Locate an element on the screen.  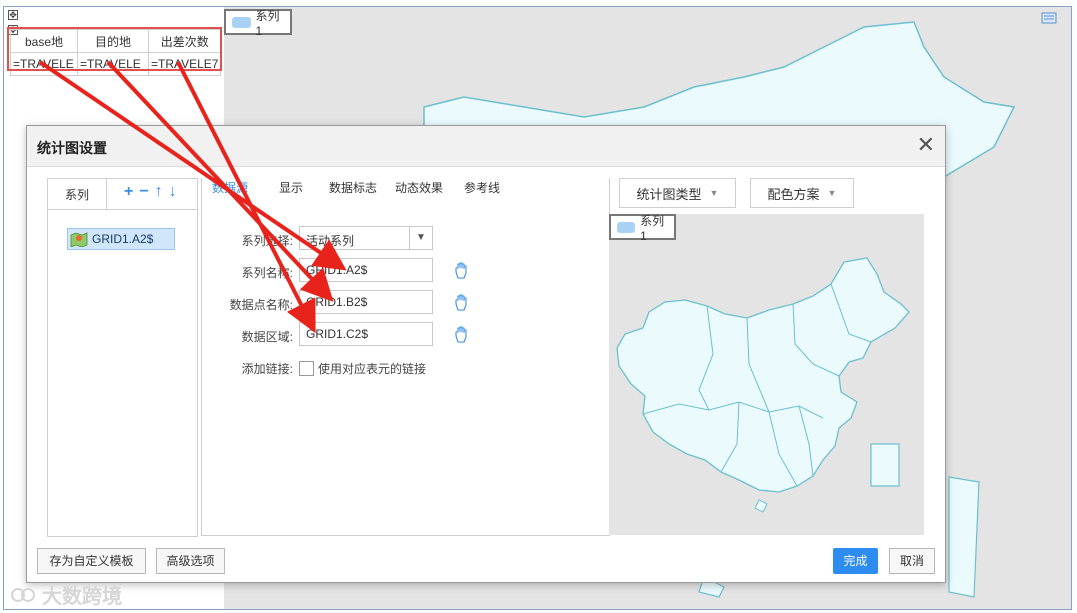
watermark-text: 大数跨境 is located at coordinates (82, 597).